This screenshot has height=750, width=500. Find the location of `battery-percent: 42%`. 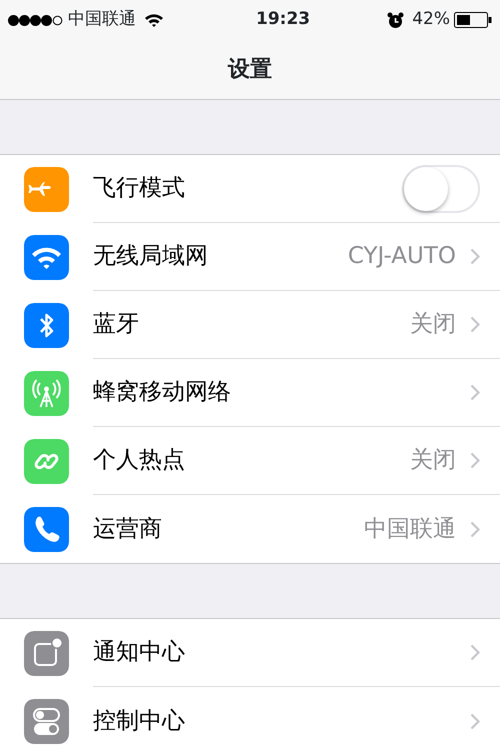

battery-percent: 42% is located at coordinates (431, 20).